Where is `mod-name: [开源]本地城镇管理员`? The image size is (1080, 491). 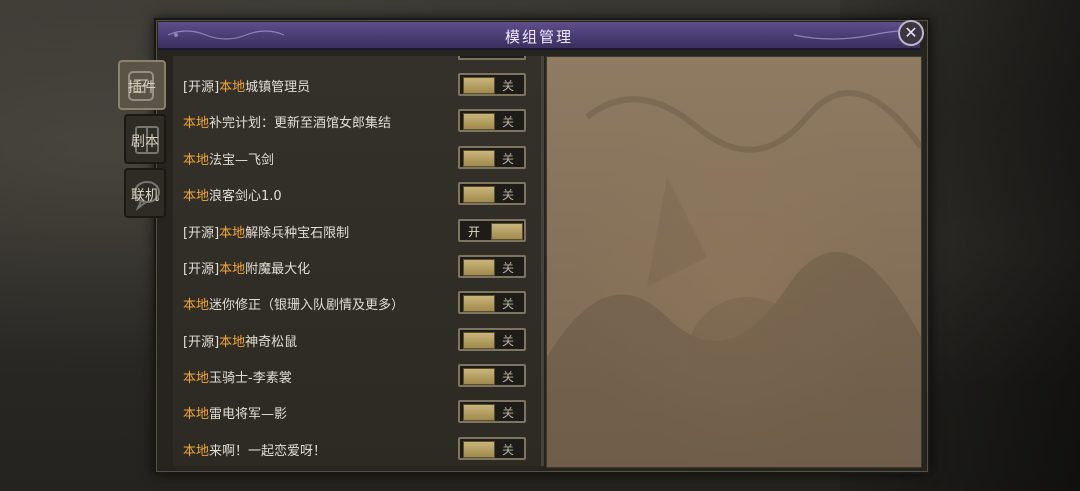
mod-name: [开源]本地城镇管理员 is located at coordinates (246, 85).